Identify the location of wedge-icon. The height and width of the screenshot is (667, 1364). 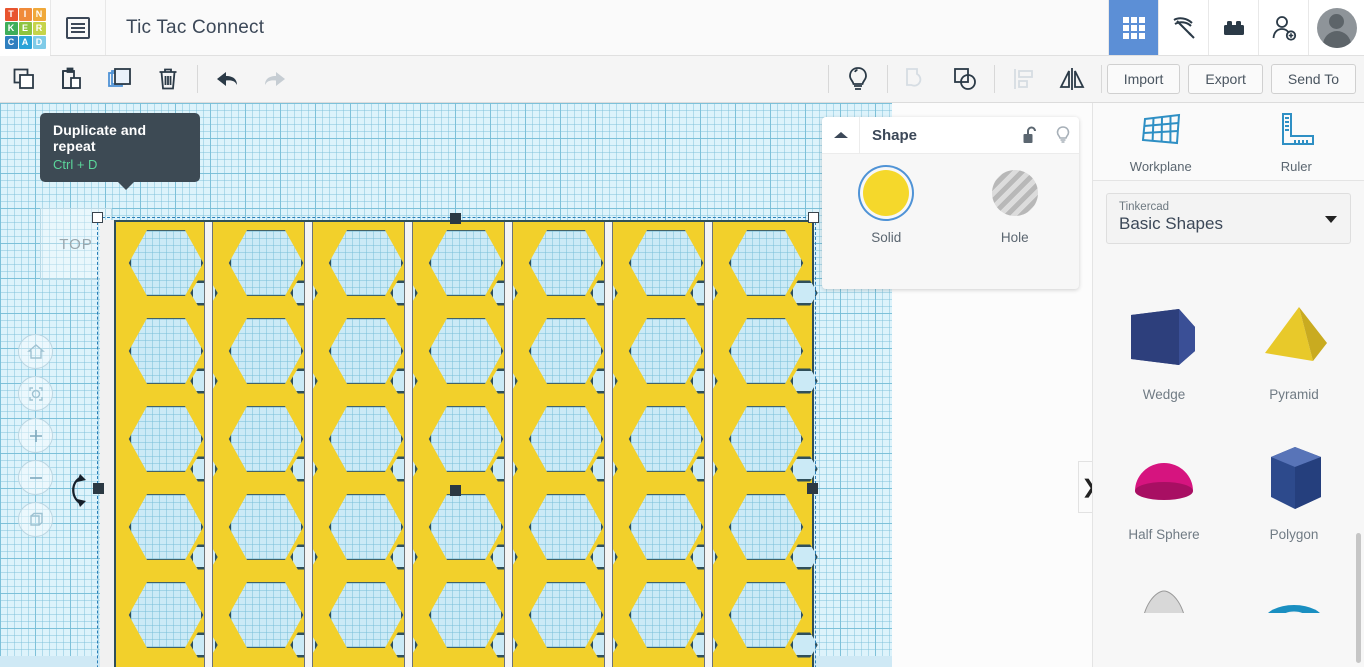
(1164, 339).